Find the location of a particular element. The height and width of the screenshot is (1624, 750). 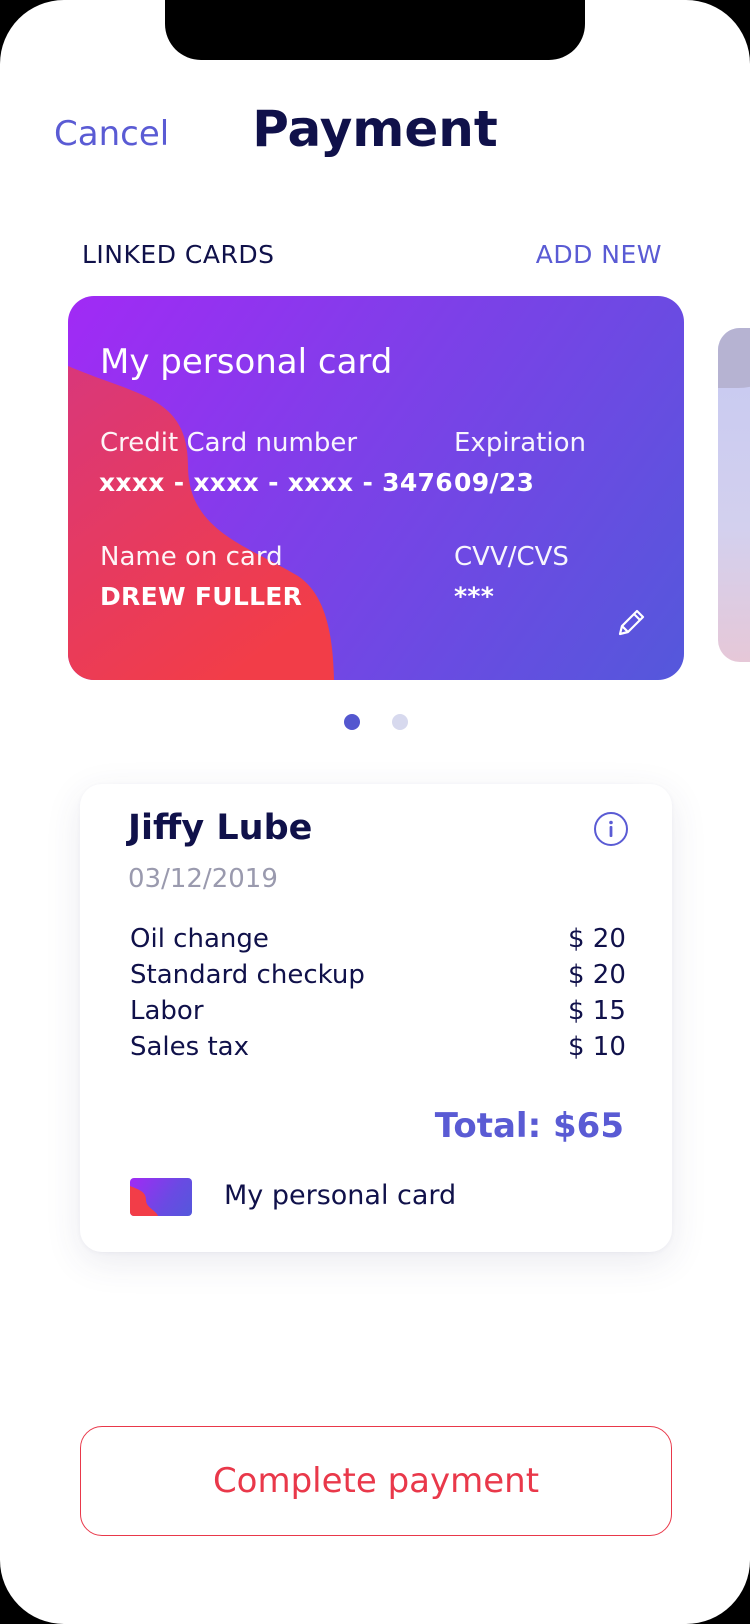

page-title: Payment is located at coordinates (375, 129).